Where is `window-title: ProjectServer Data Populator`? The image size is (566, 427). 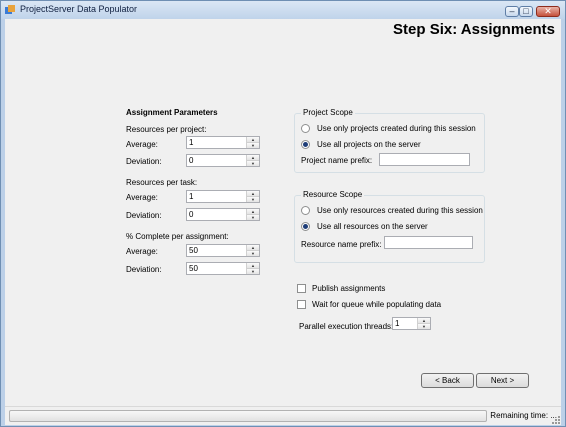 window-title: ProjectServer Data Populator is located at coordinates (79, 9).